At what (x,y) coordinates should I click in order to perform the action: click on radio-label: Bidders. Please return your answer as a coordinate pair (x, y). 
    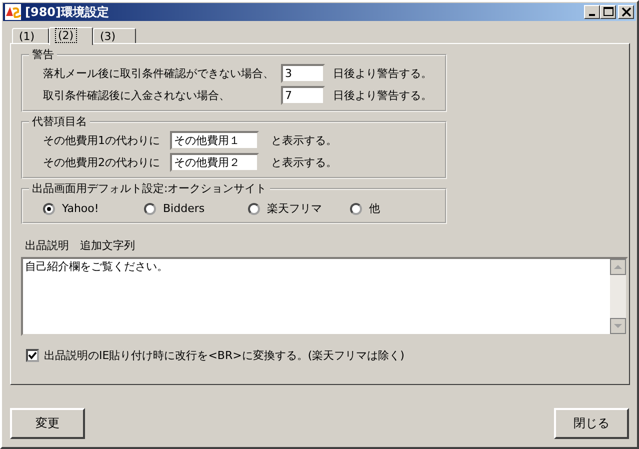
    Looking at the image, I should click on (184, 208).